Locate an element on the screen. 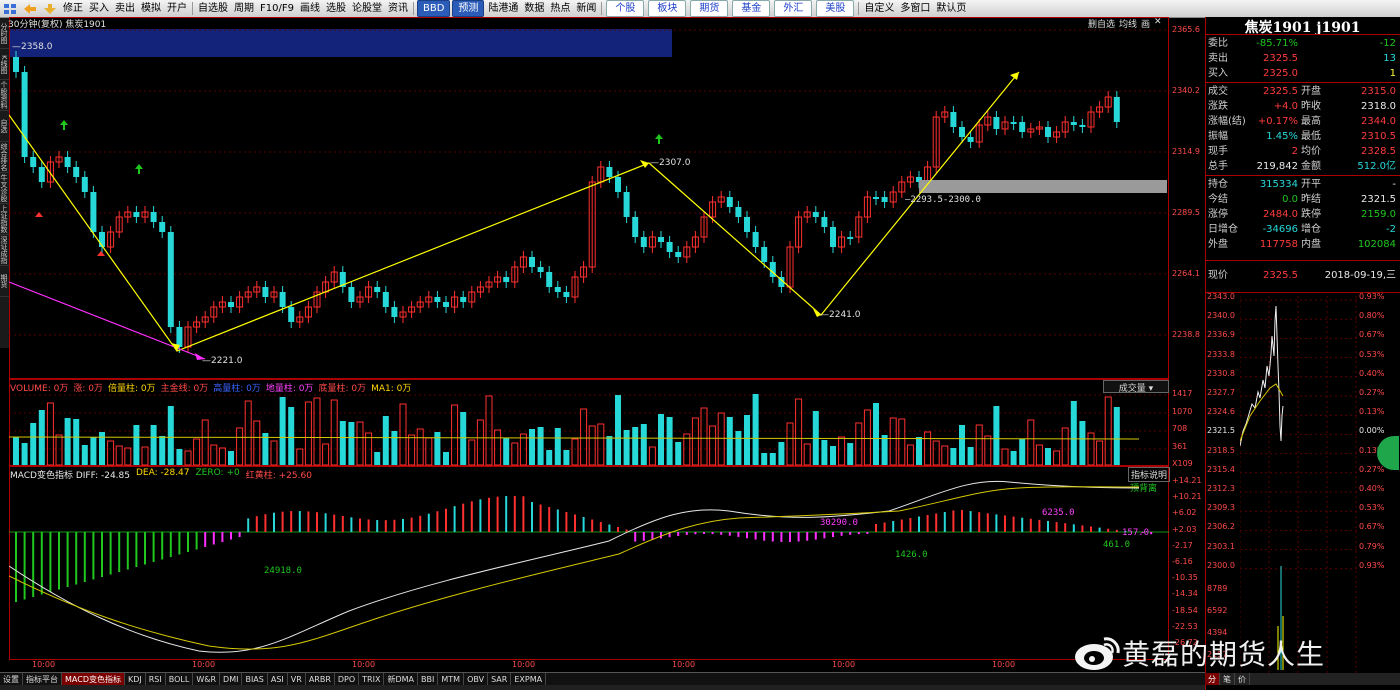  toolbar-stock-button: 个股 is located at coordinates (625, 8).